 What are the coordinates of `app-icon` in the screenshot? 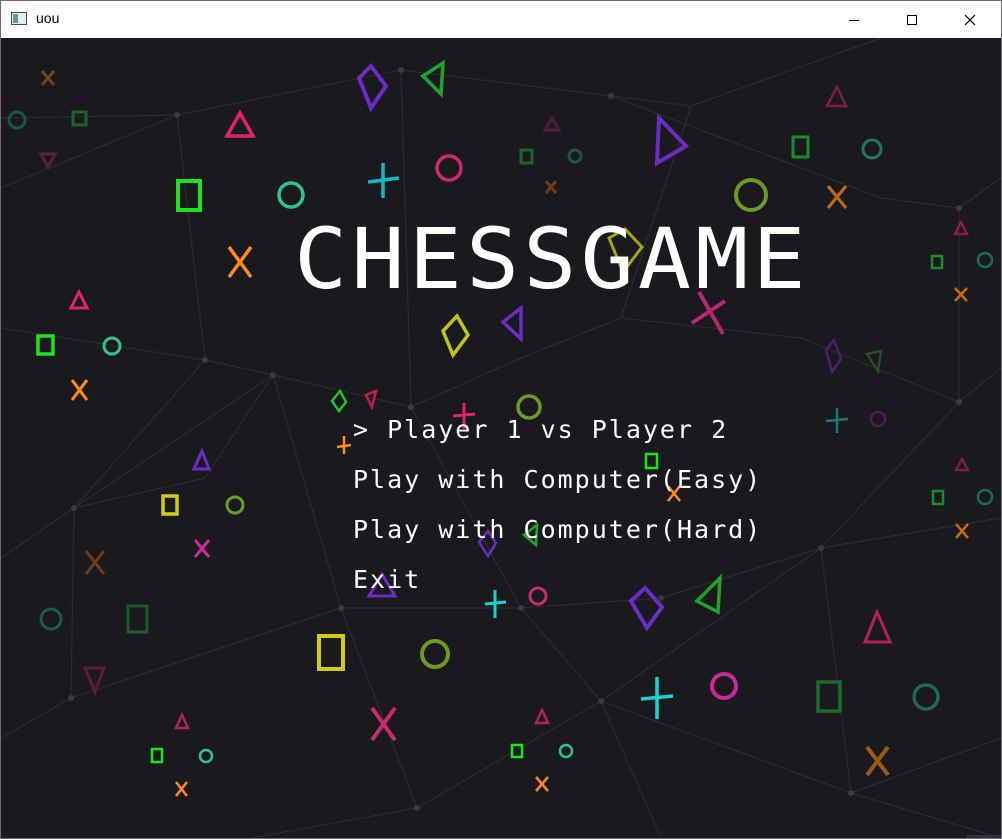 It's located at (19, 18).